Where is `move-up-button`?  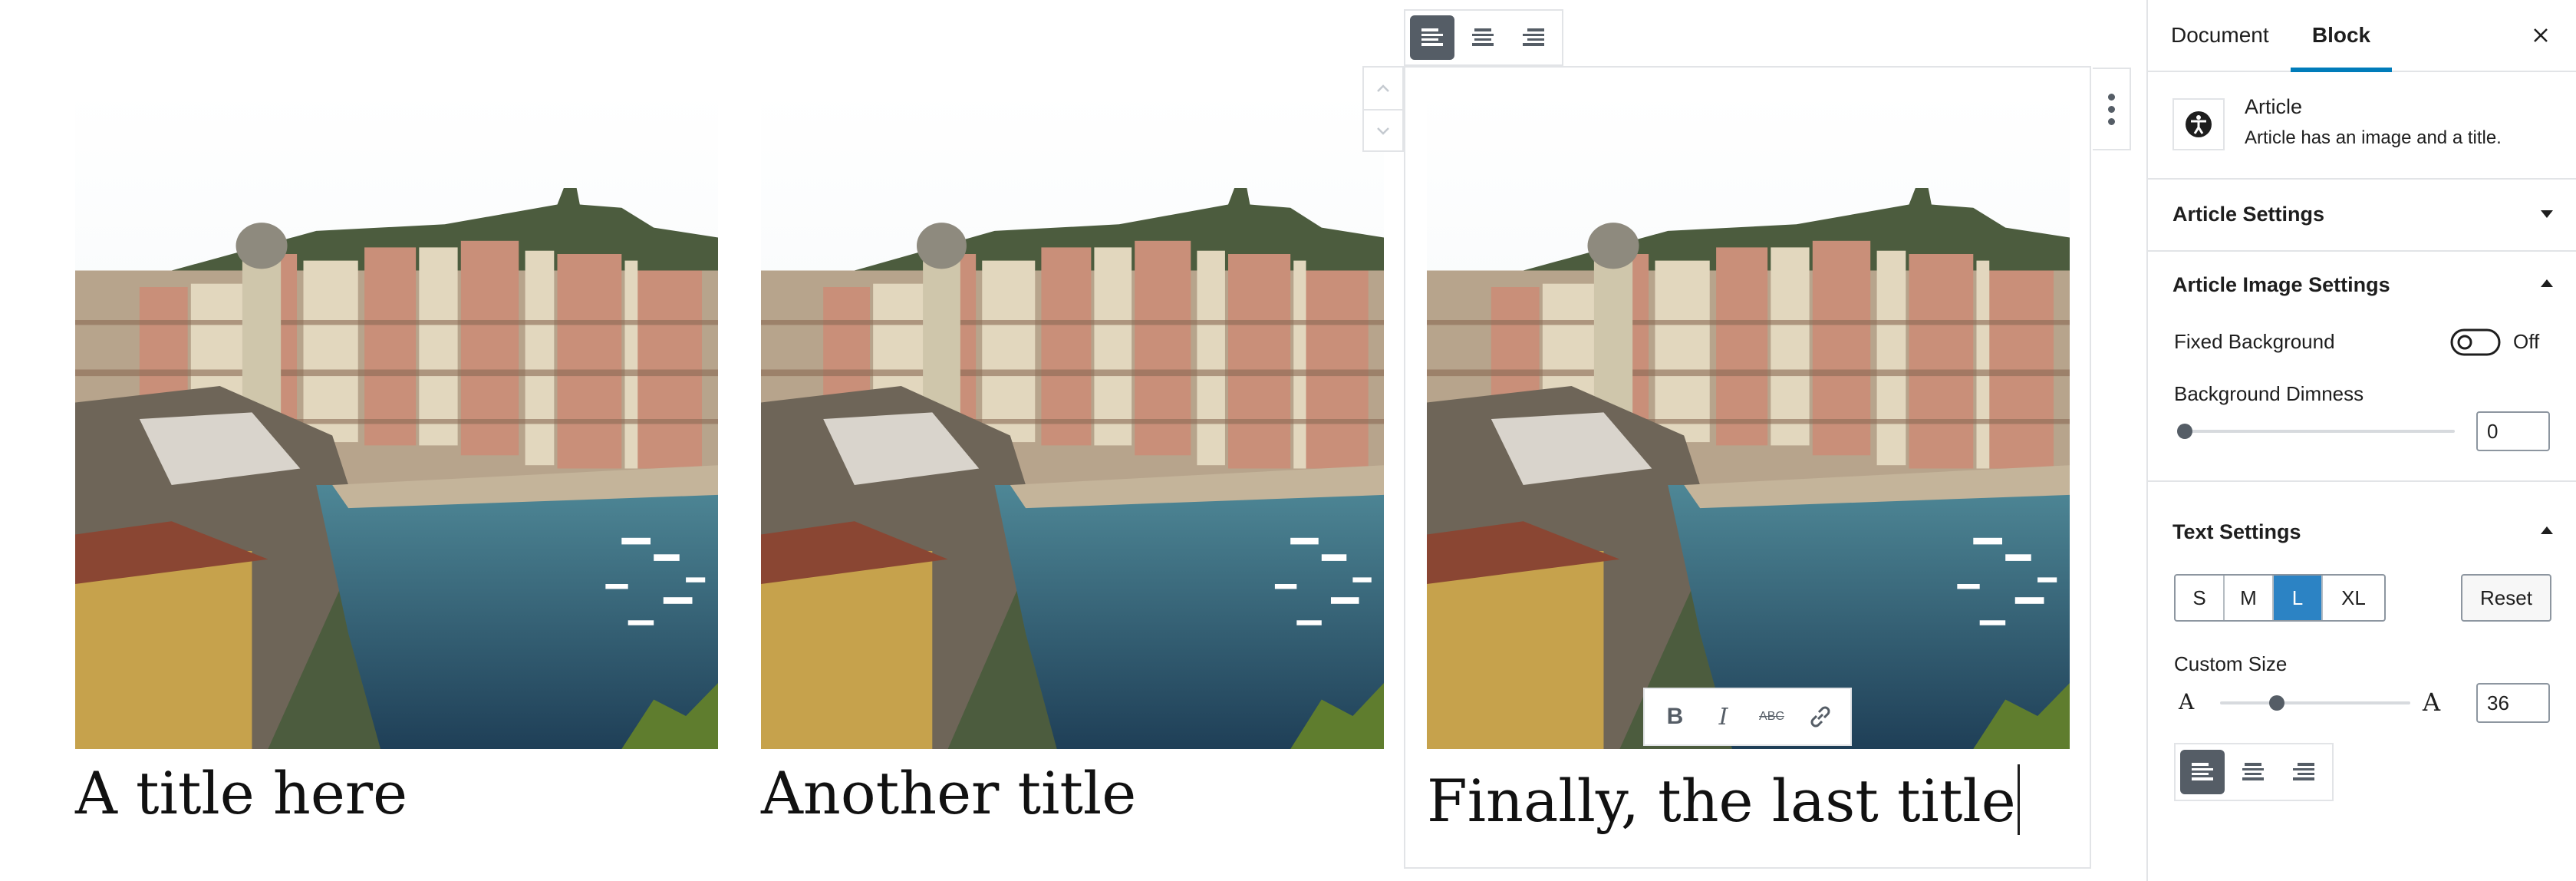
move-up-button is located at coordinates (1383, 88).